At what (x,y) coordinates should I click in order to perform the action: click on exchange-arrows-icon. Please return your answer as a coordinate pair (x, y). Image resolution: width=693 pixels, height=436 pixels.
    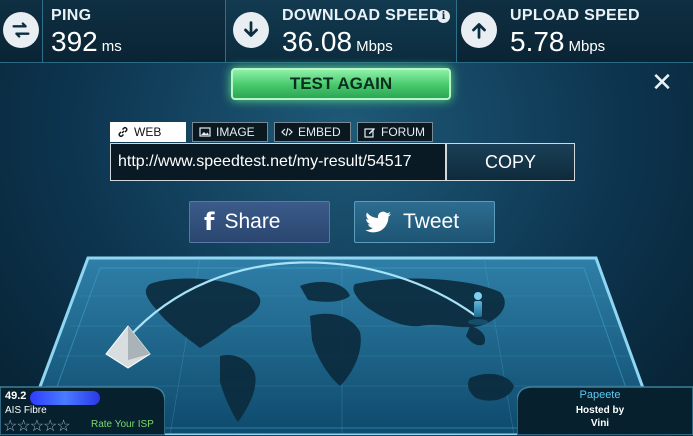
    Looking at the image, I should click on (21, 30).